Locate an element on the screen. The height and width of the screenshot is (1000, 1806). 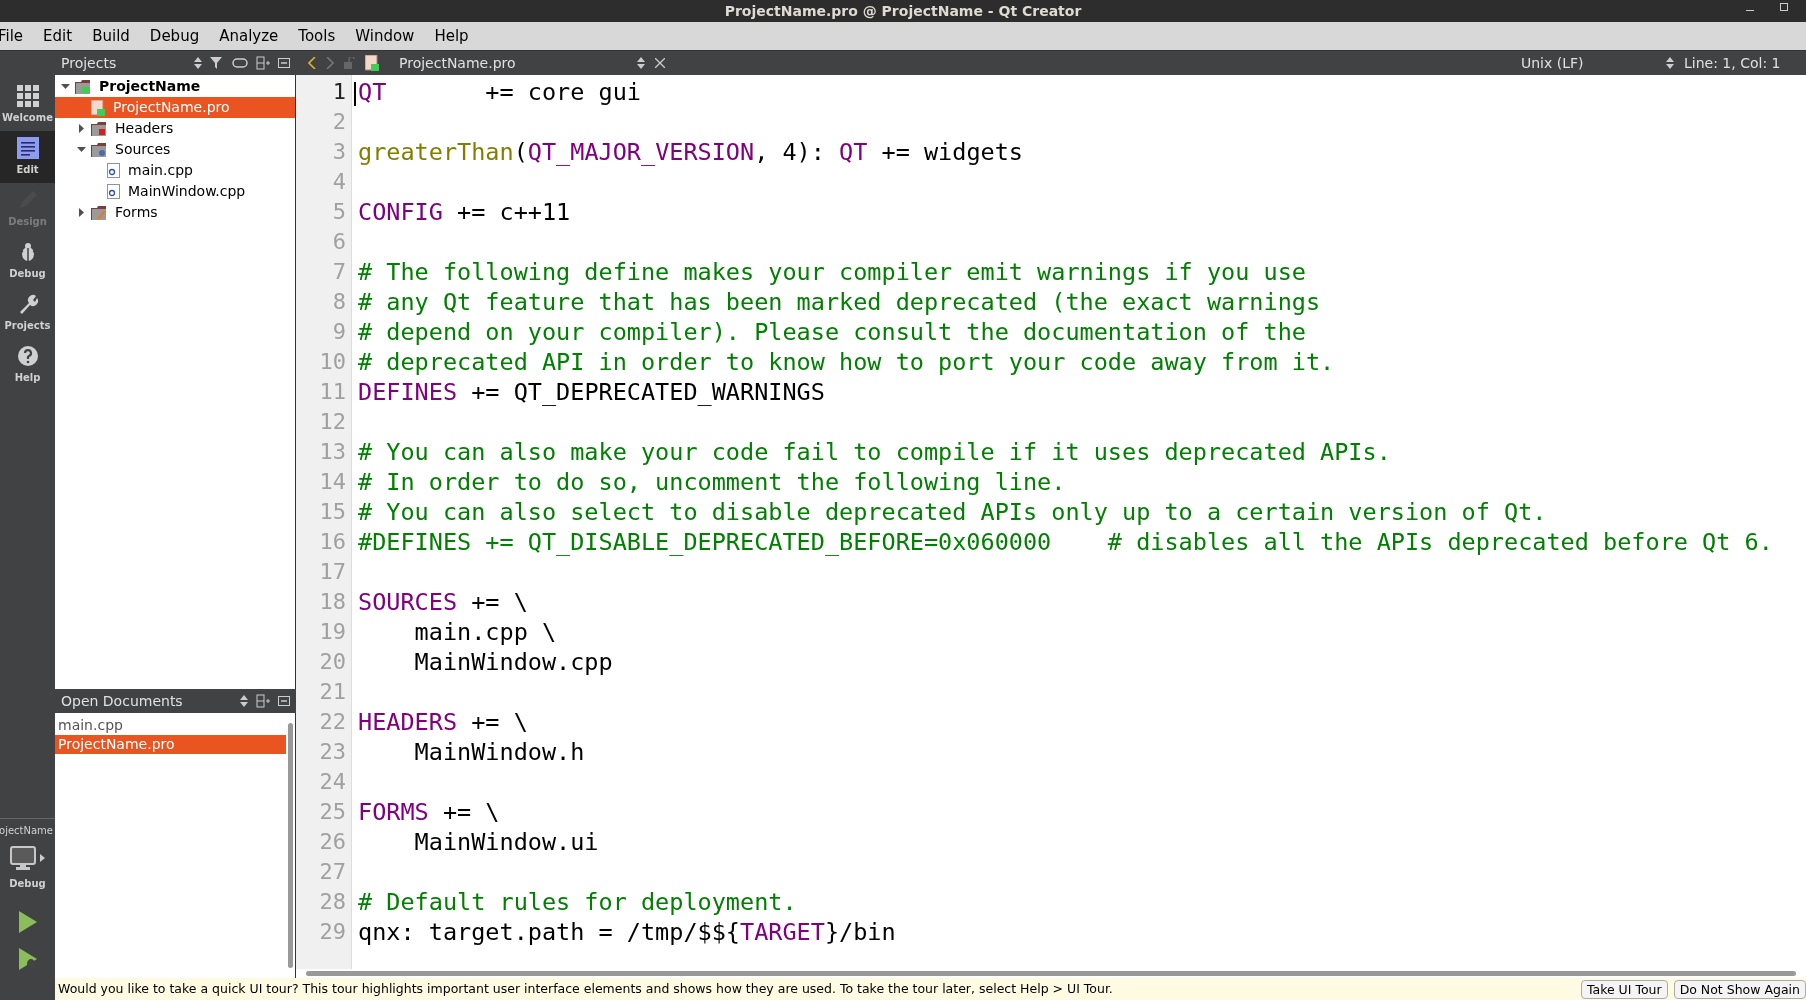
line-number: 10 is located at coordinates (332, 362).